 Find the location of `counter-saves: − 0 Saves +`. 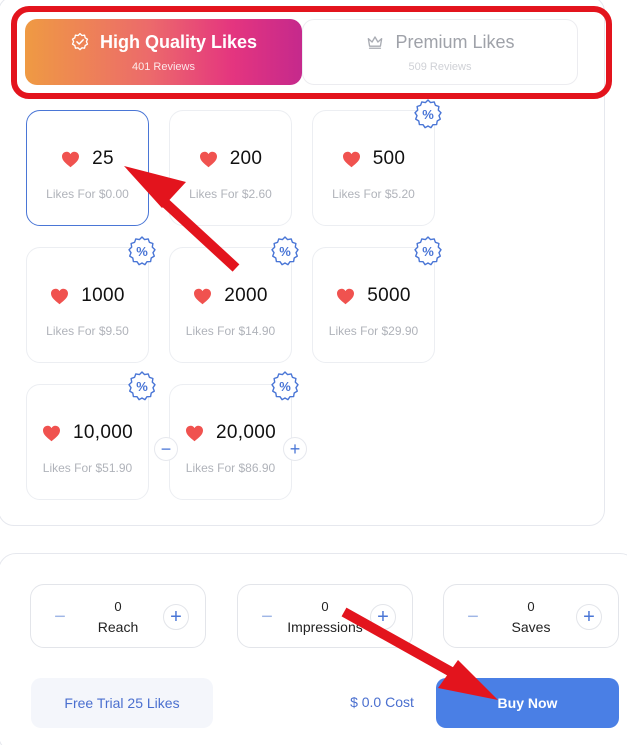

counter-saves: − 0 Saves + is located at coordinates (531, 616).